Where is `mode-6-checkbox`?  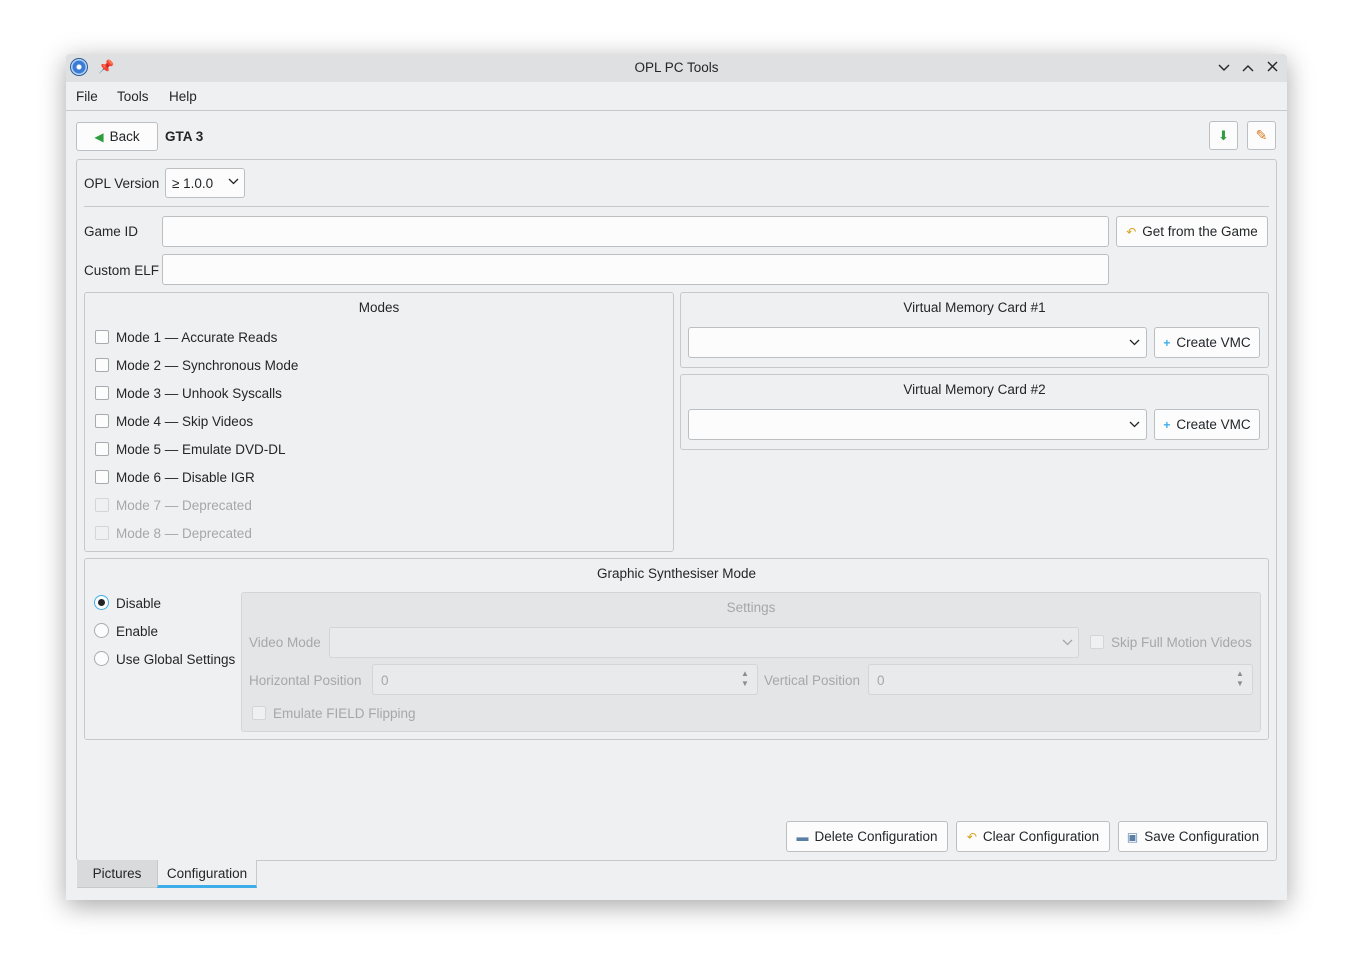
mode-6-checkbox is located at coordinates (102, 477).